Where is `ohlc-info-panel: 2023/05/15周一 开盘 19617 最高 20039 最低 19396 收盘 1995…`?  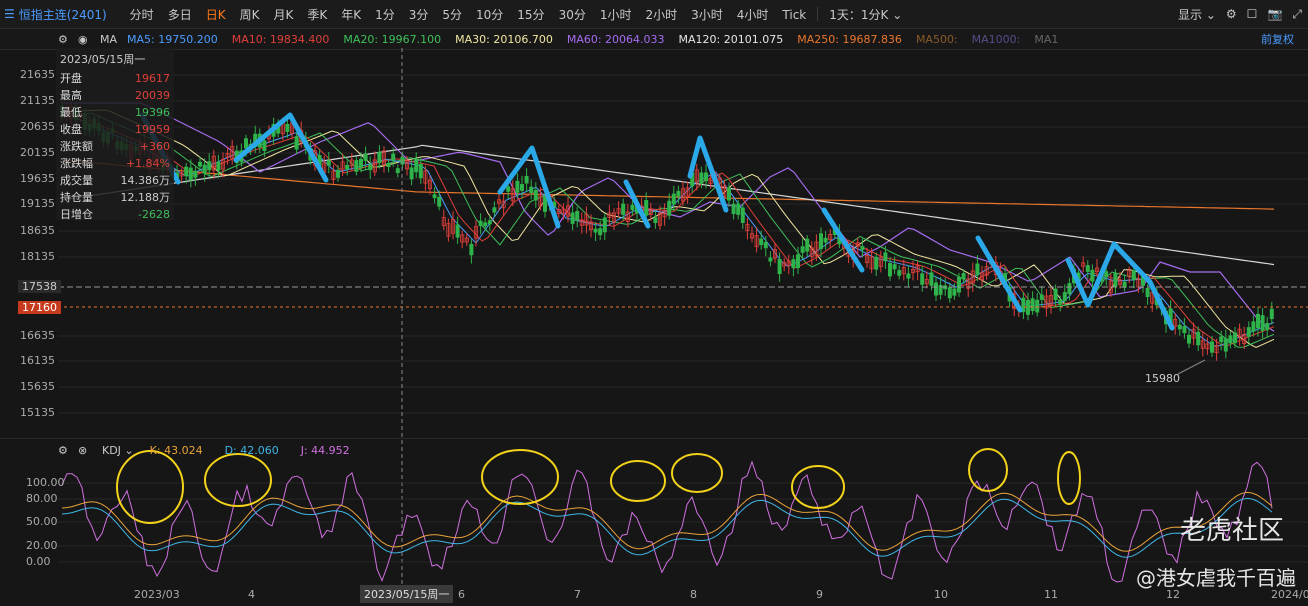
ohlc-info-panel: 2023/05/15周一 开盘 19617 最高 20039 最低 19396 收盘 1995… is located at coordinates (115, 134).